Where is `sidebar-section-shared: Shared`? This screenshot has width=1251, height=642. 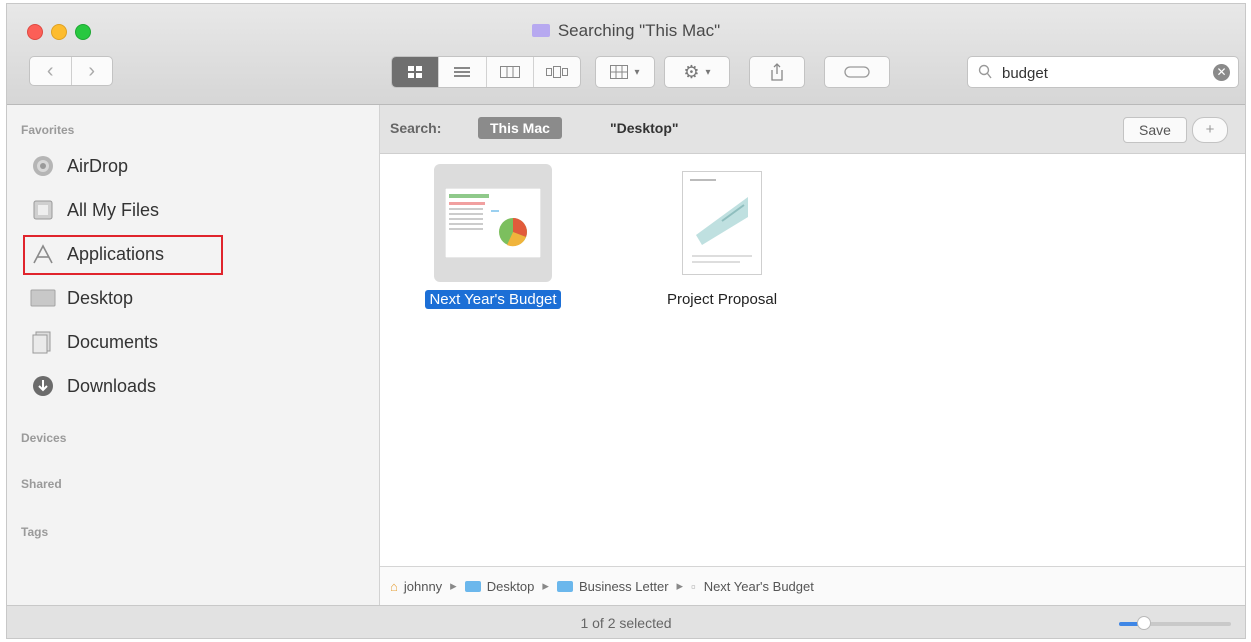
sidebar-section-shared: Shared is located at coordinates (41, 484).